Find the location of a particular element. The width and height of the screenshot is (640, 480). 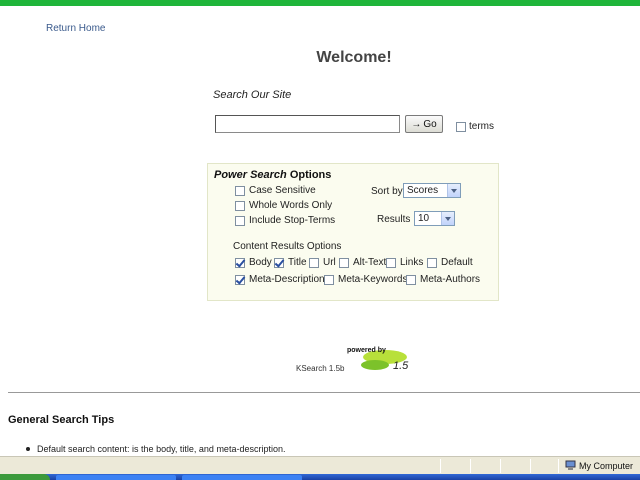

bullet-icon is located at coordinates (28, 449).